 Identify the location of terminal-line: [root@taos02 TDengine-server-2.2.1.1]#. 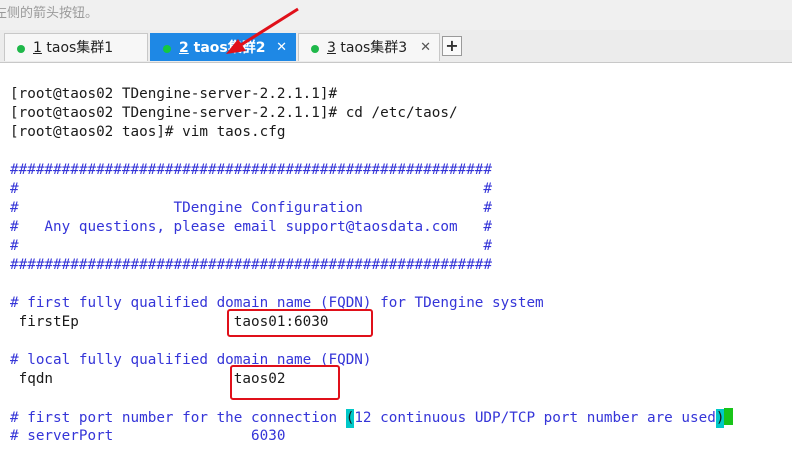
(174, 94).